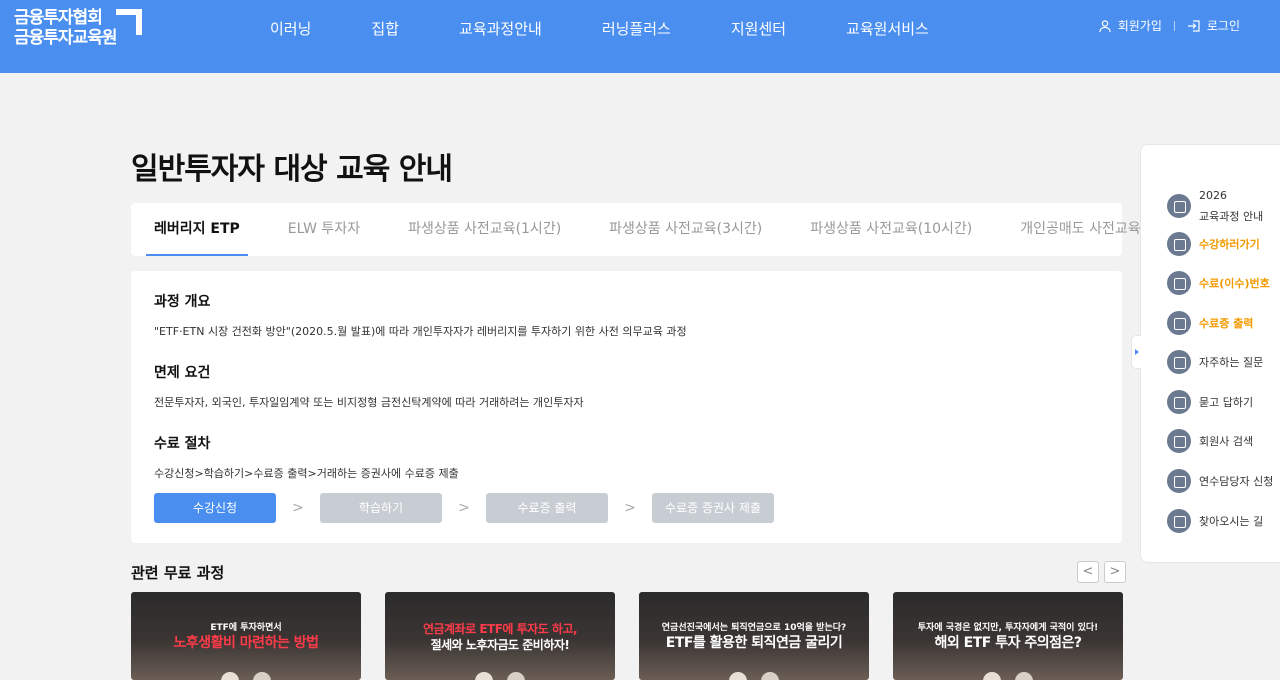 The image size is (1280, 680). What do you see at coordinates (1226, 441) in the screenshot?
I see `quick-member-search-label: 회원사 검색` at bounding box center [1226, 441].